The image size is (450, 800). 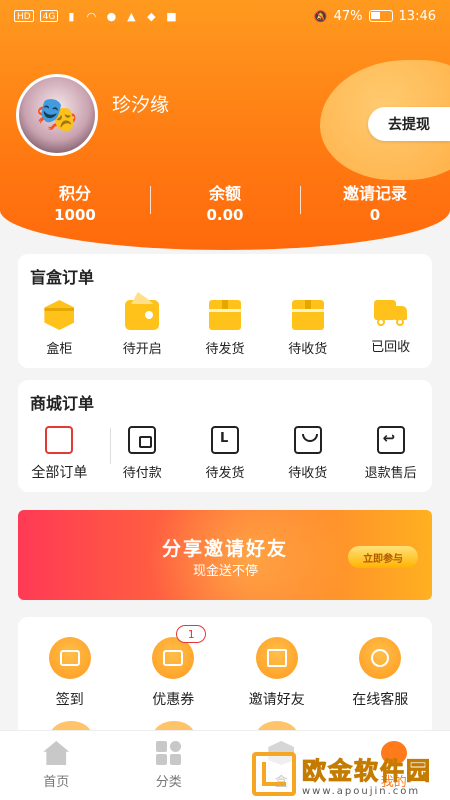 What do you see at coordinates (74, 193) in the screenshot?
I see `stat-label: 积分` at bounding box center [74, 193].